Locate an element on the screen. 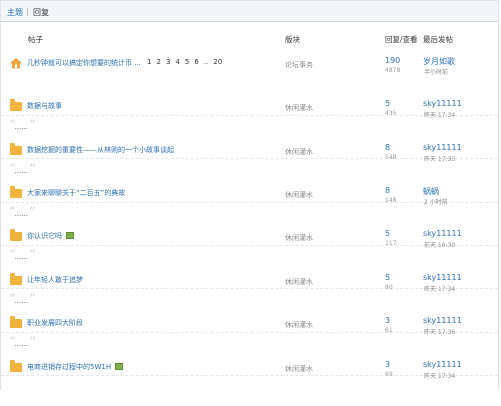 The width and height of the screenshot is (501, 406). thread-title-text: 数据与故事 is located at coordinates (44, 106).